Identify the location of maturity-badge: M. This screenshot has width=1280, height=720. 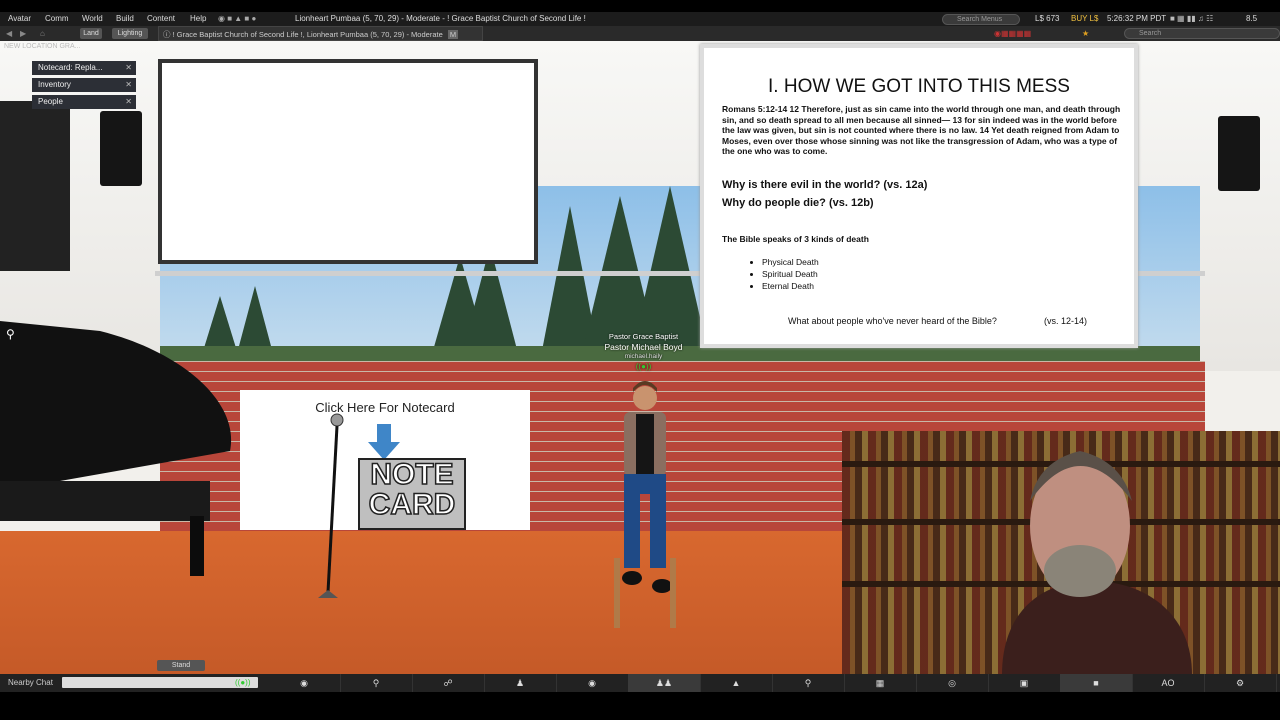
(453, 34).